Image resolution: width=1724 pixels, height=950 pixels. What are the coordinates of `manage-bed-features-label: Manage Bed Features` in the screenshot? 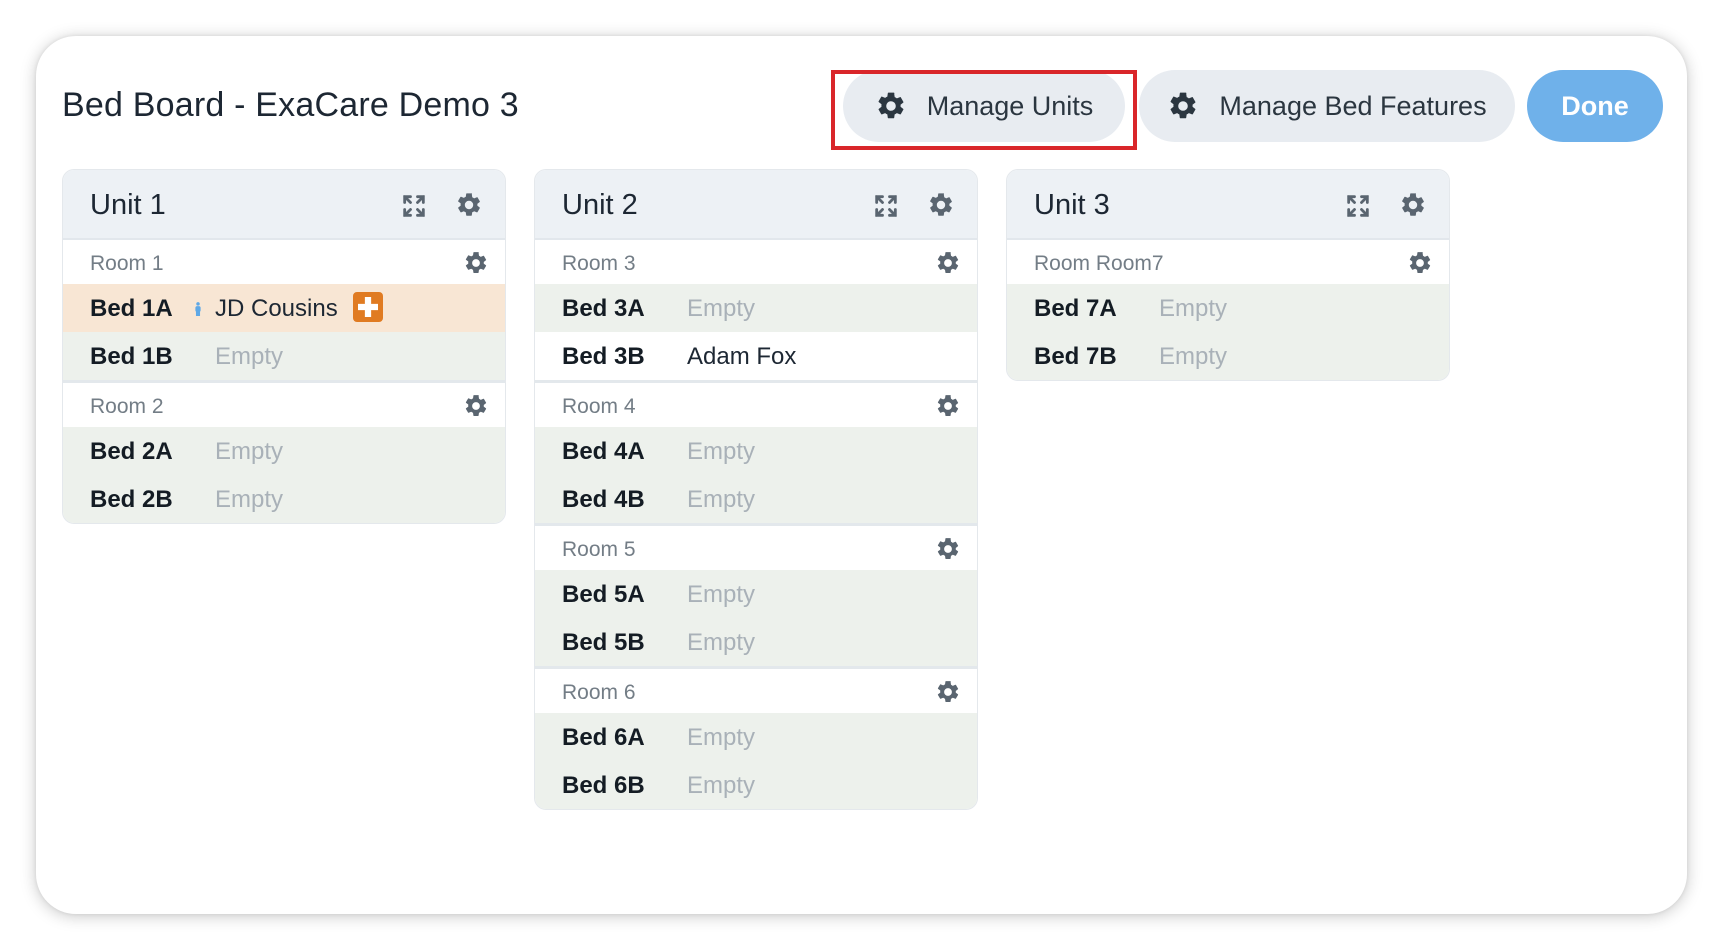 It's located at (1353, 105).